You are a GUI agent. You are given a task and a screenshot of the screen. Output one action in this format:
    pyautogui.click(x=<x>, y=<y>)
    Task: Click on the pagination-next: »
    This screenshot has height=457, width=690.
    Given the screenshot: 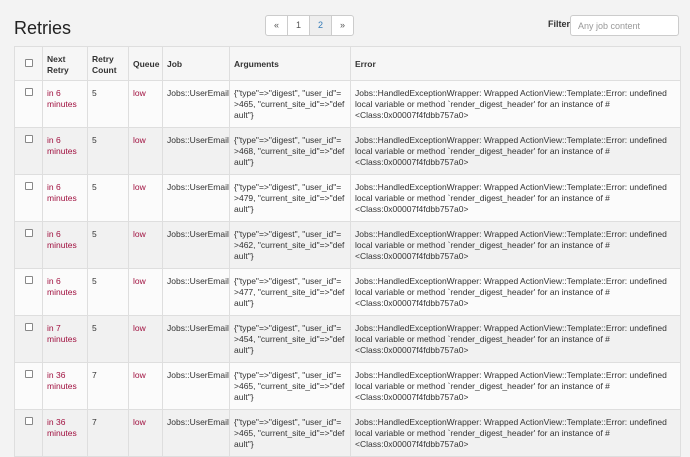 What is the action you would take?
    pyautogui.click(x=342, y=25)
    